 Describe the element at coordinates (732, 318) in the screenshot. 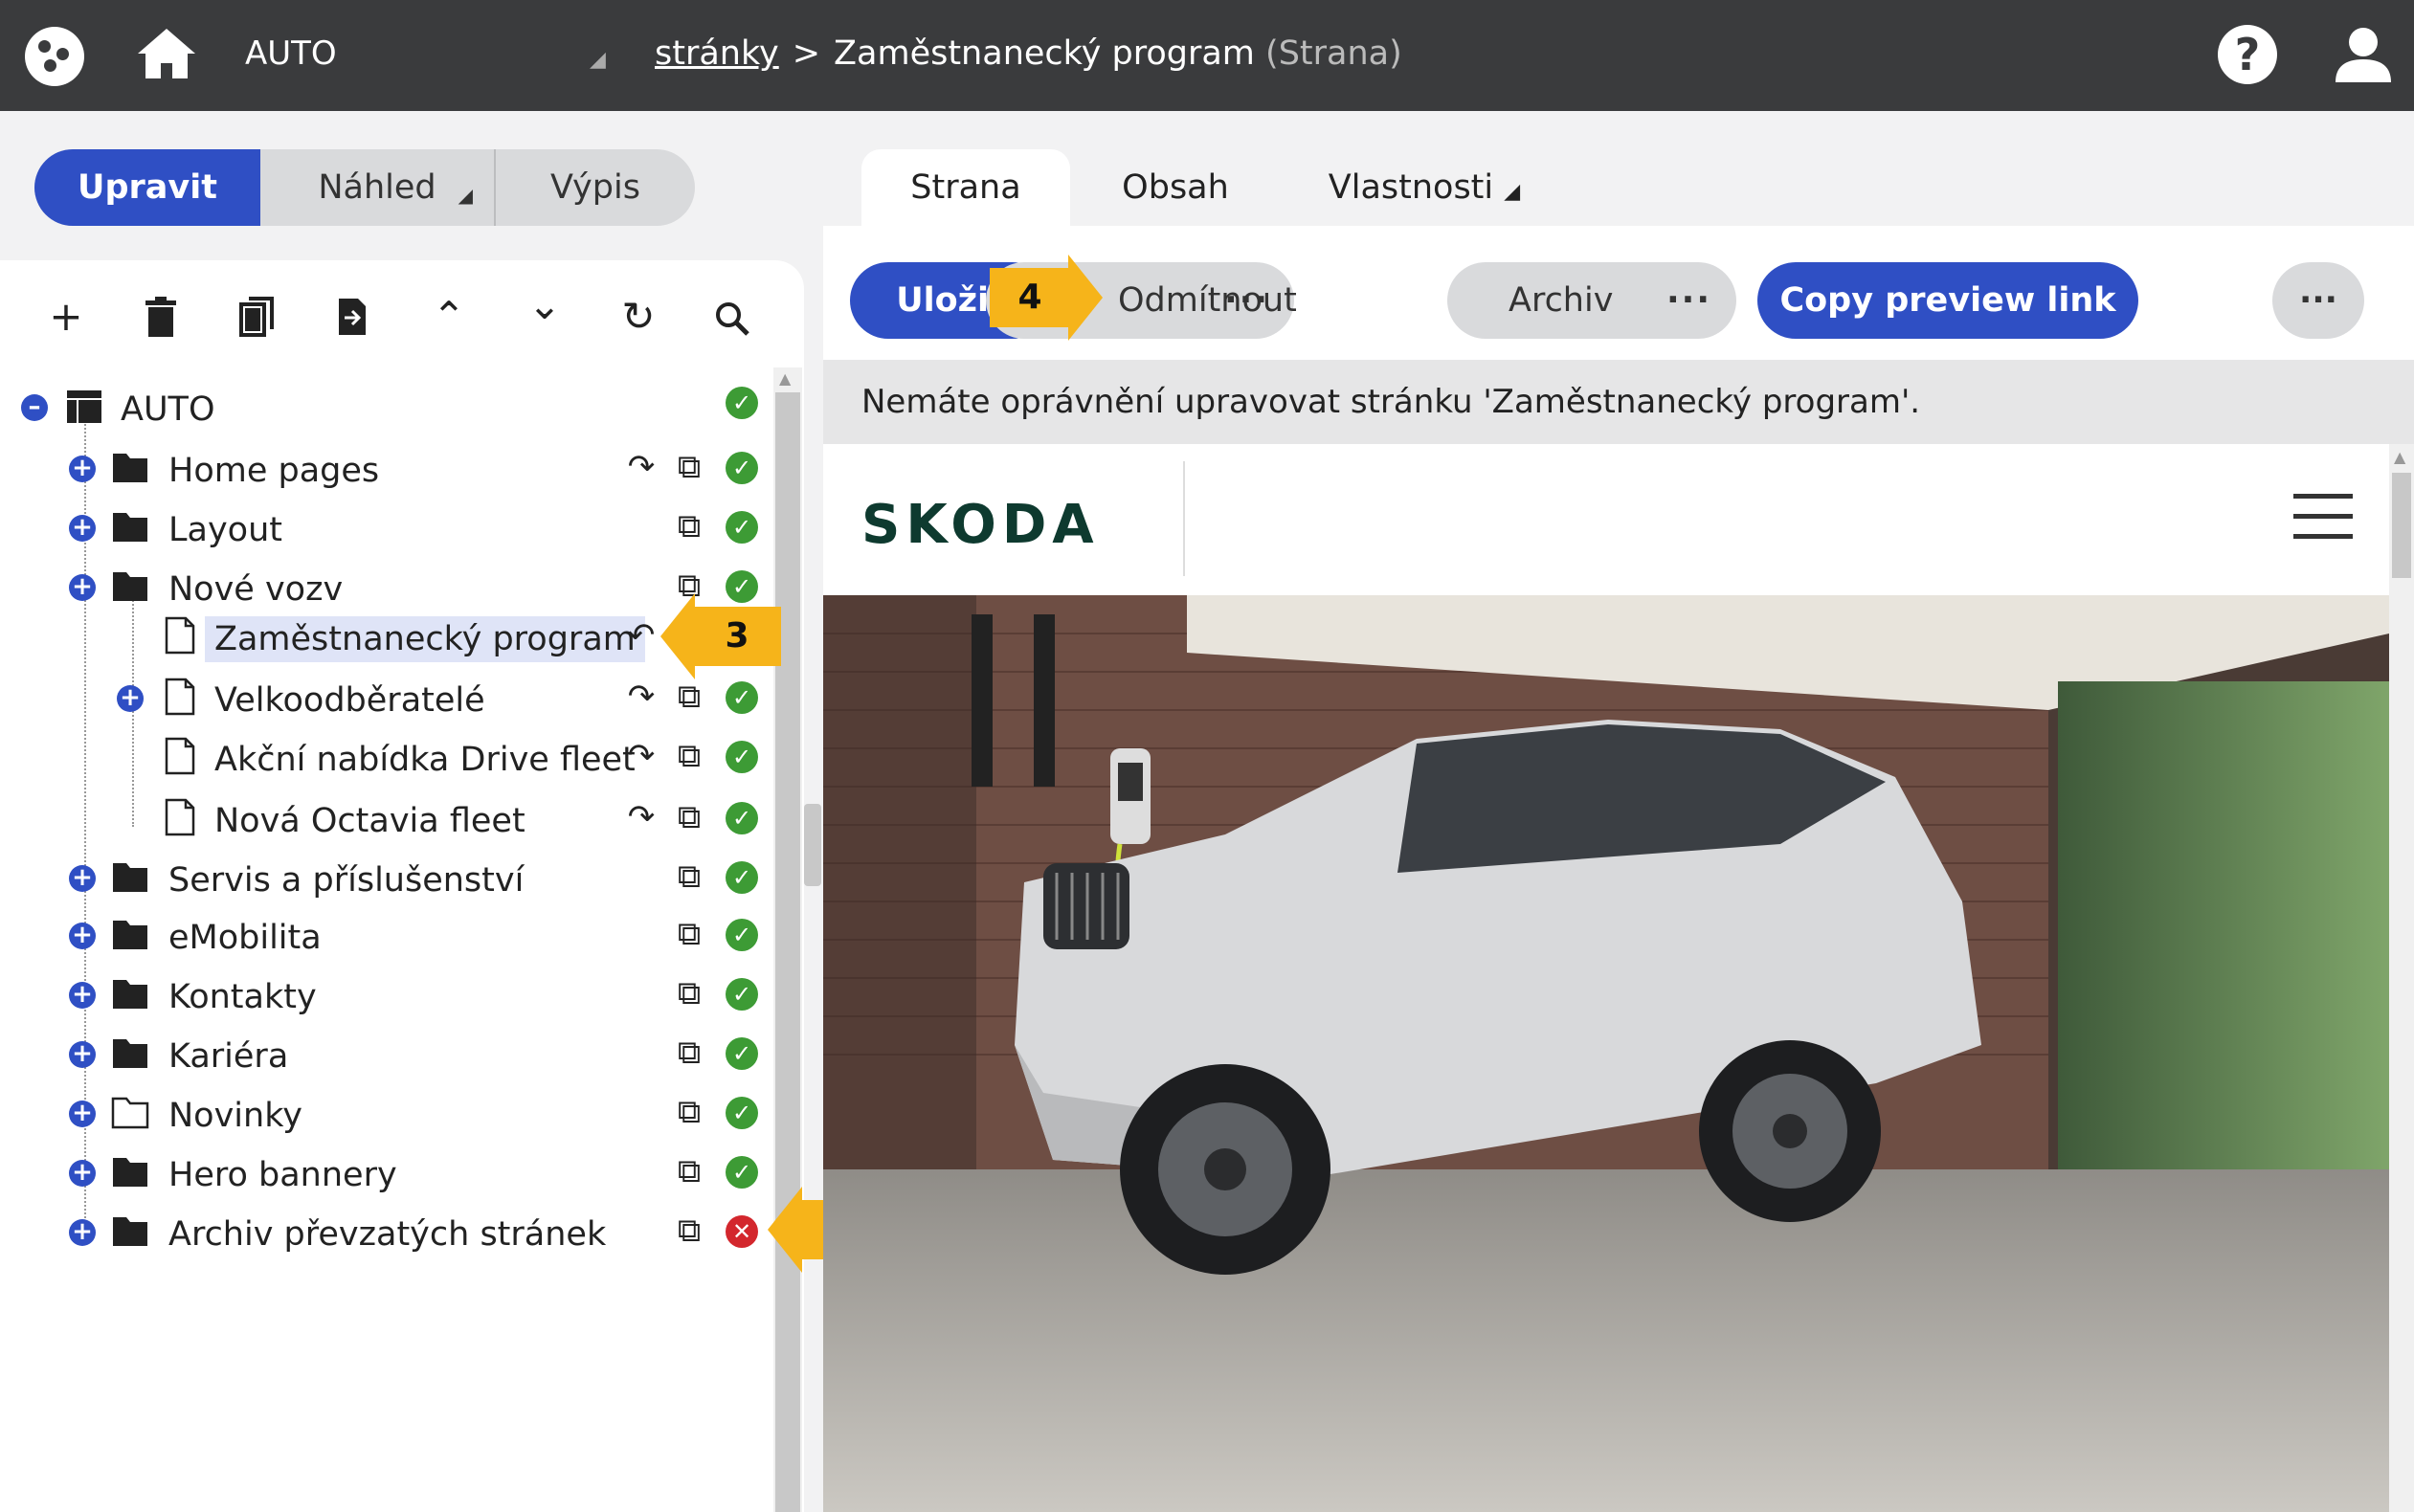

I see `search-icon` at that location.